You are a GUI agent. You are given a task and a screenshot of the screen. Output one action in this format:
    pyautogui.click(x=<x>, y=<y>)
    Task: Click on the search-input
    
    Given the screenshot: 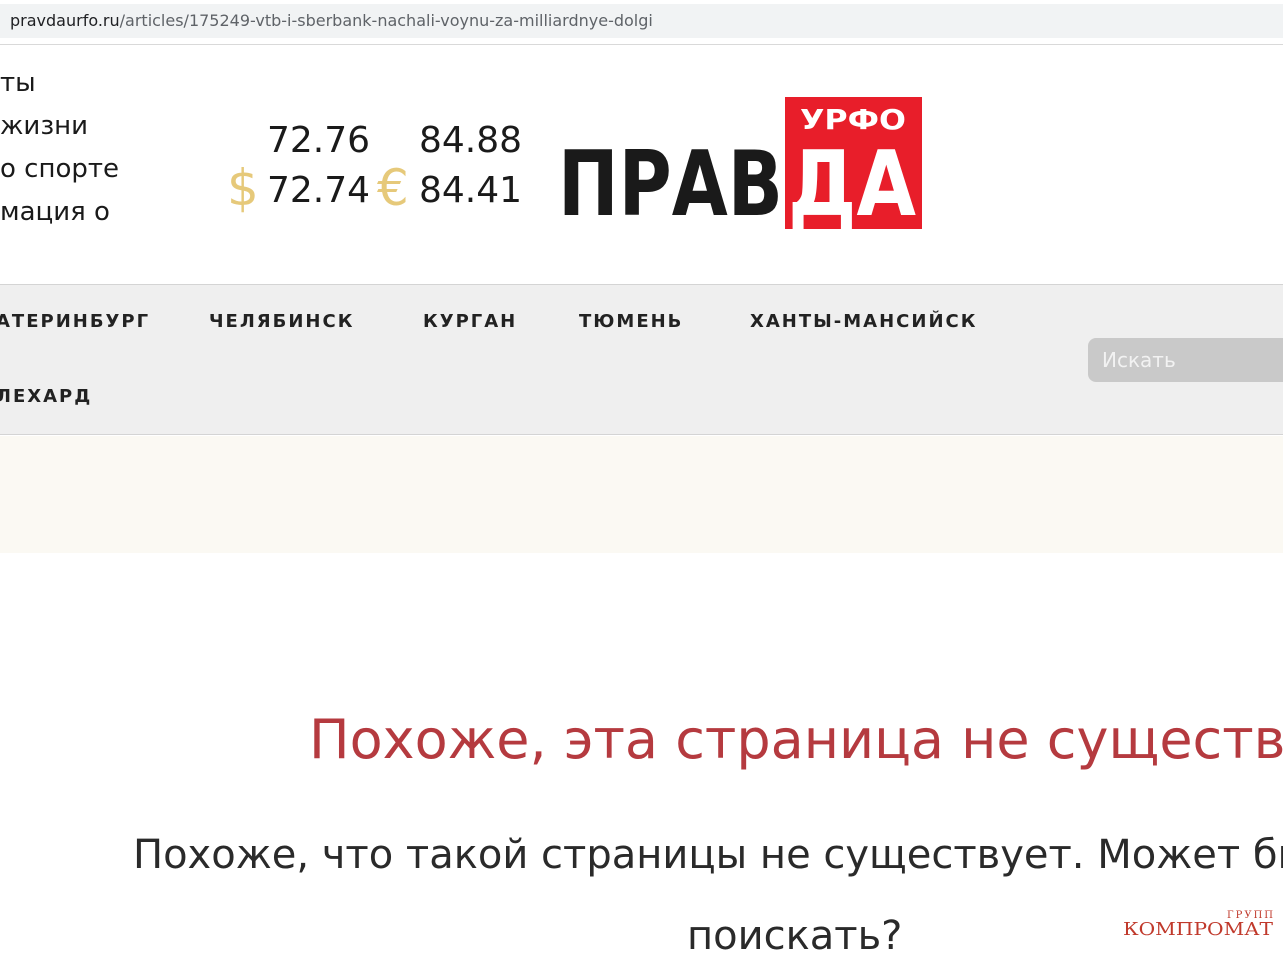 What is the action you would take?
    pyautogui.click(x=1185, y=360)
    